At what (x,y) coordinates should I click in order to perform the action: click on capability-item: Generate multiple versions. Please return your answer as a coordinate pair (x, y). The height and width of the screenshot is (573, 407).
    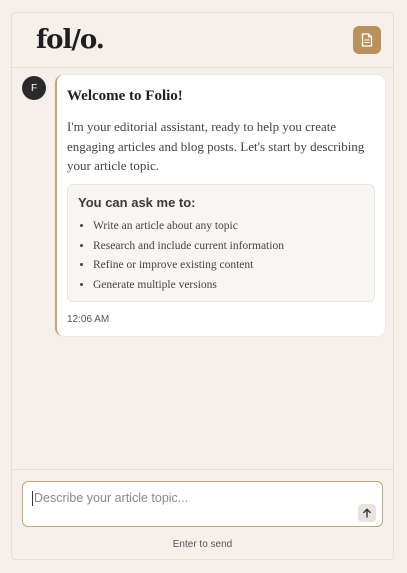
    Looking at the image, I should click on (188, 286).